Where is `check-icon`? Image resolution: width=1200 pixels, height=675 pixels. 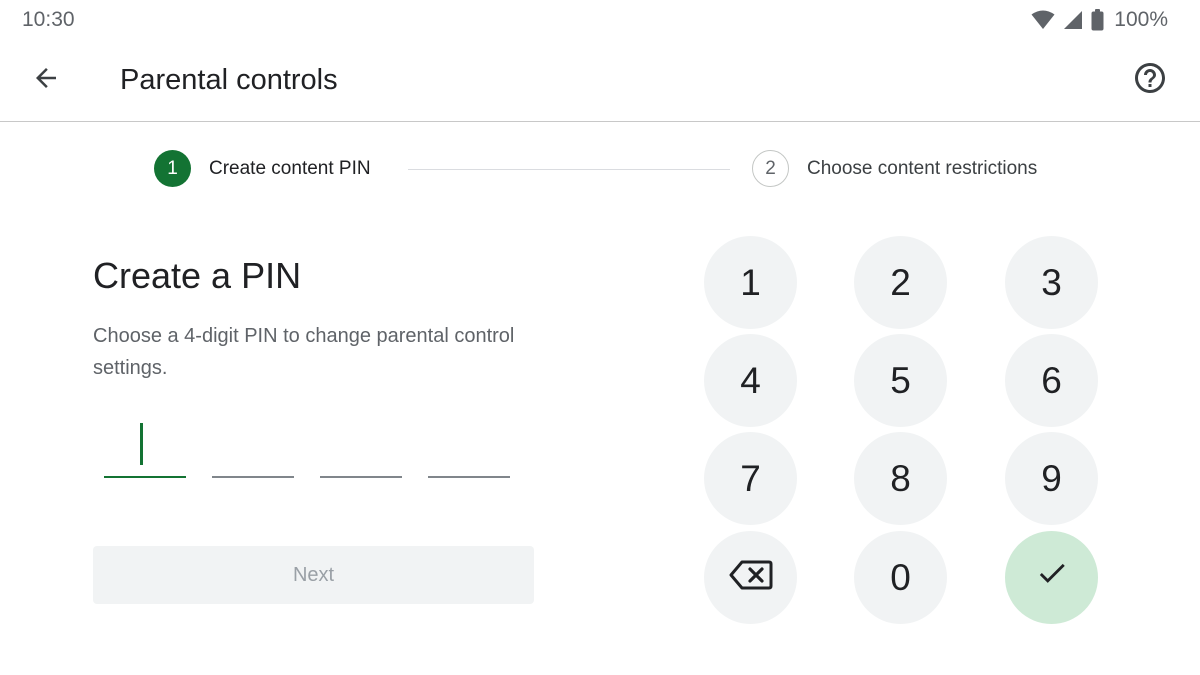 check-icon is located at coordinates (1052, 577).